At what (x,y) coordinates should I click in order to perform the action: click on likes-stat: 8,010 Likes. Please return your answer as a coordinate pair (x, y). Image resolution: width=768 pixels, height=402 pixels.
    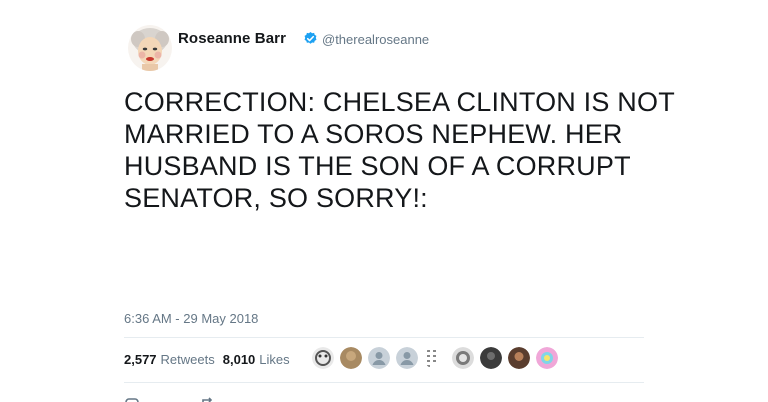
    Looking at the image, I should click on (256, 359).